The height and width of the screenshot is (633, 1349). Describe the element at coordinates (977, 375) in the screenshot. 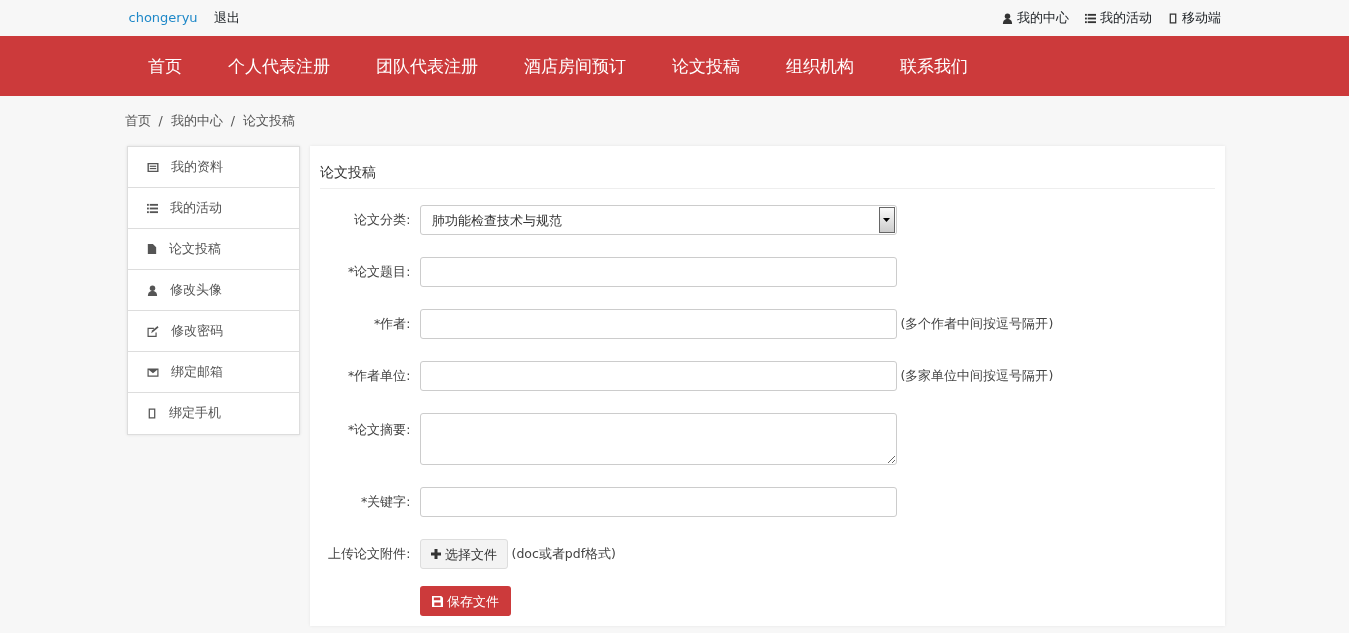

I see `hint-text: (多家单位中间按逗号隔开)` at that location.